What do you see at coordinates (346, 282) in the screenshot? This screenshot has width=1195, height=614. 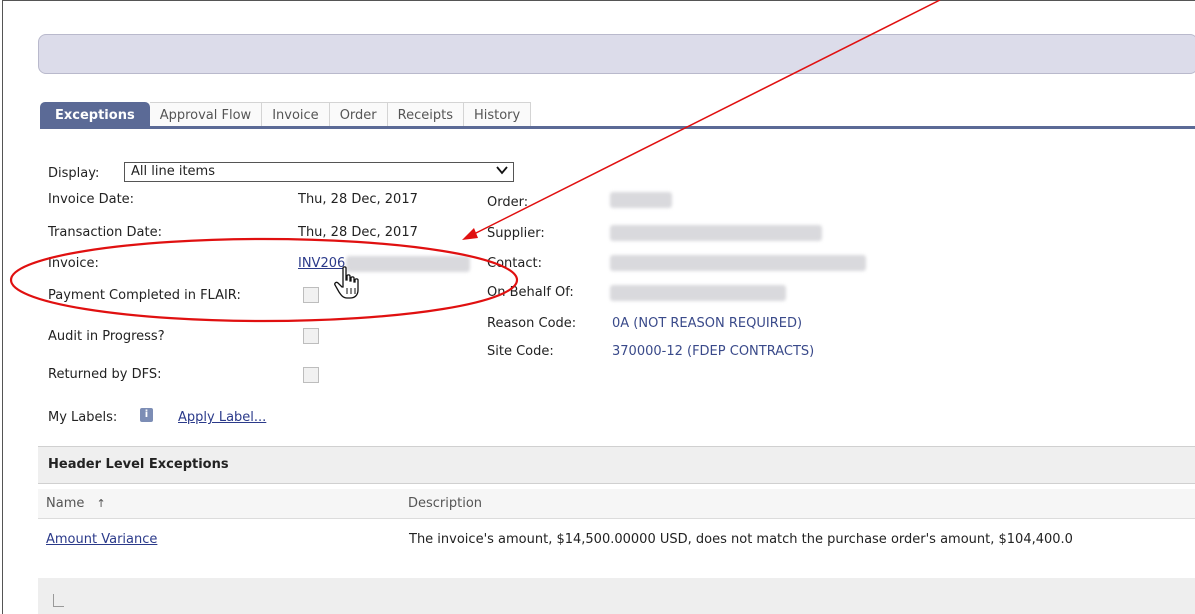 I see `hand-cursor-icon` at bounding box center [346, 282].